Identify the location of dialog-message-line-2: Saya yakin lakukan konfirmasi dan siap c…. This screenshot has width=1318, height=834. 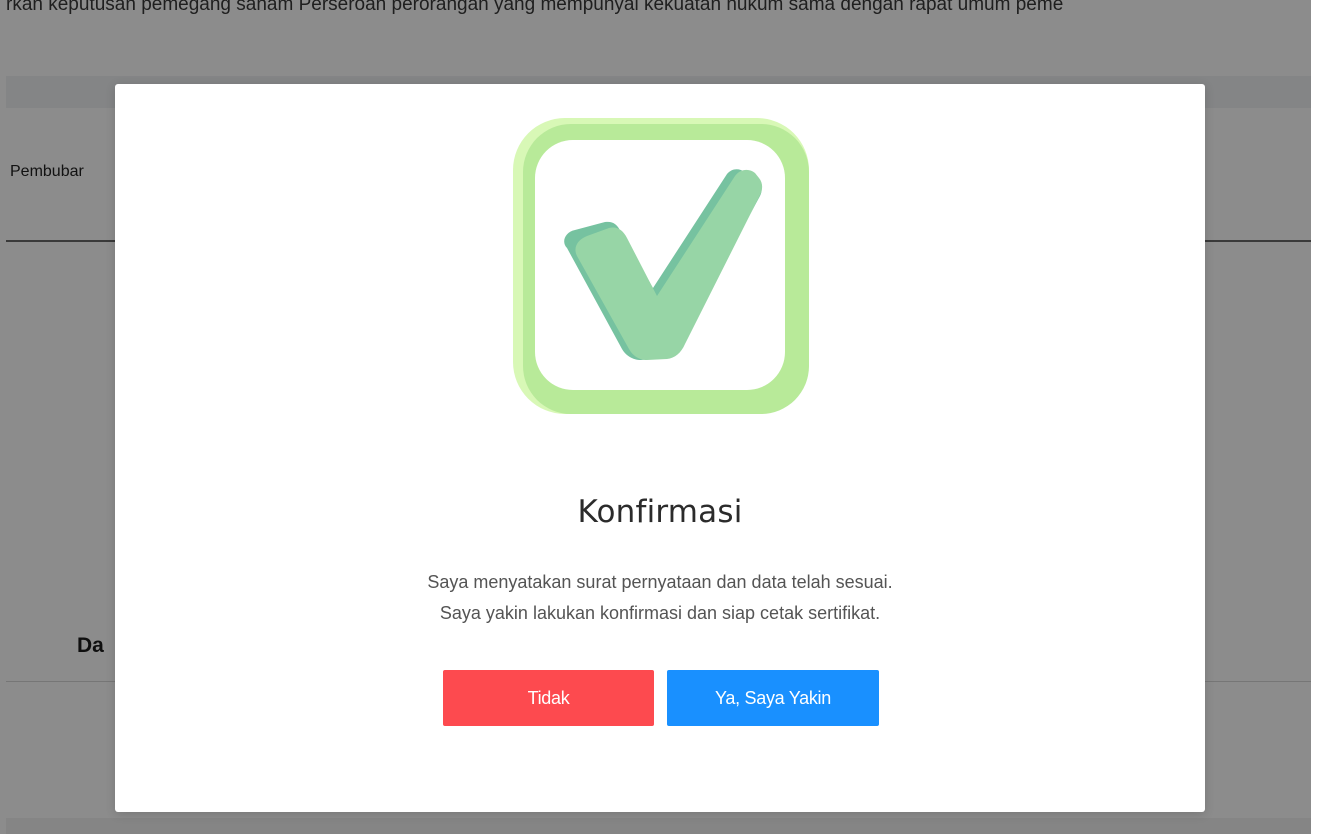
(660, 613).